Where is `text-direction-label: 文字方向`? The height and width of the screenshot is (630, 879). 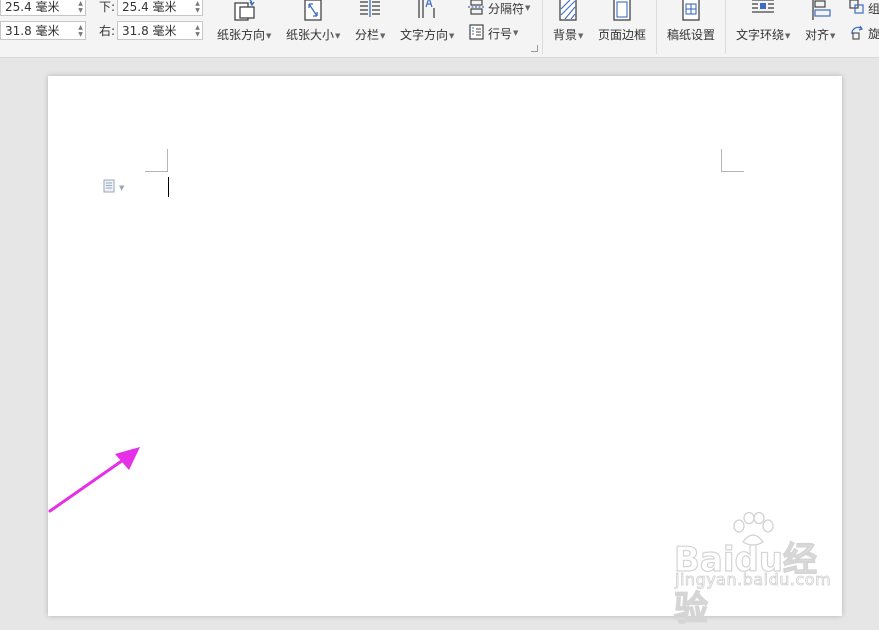
text-direction-label: 文字方向 is located at coordinates (424, 35).